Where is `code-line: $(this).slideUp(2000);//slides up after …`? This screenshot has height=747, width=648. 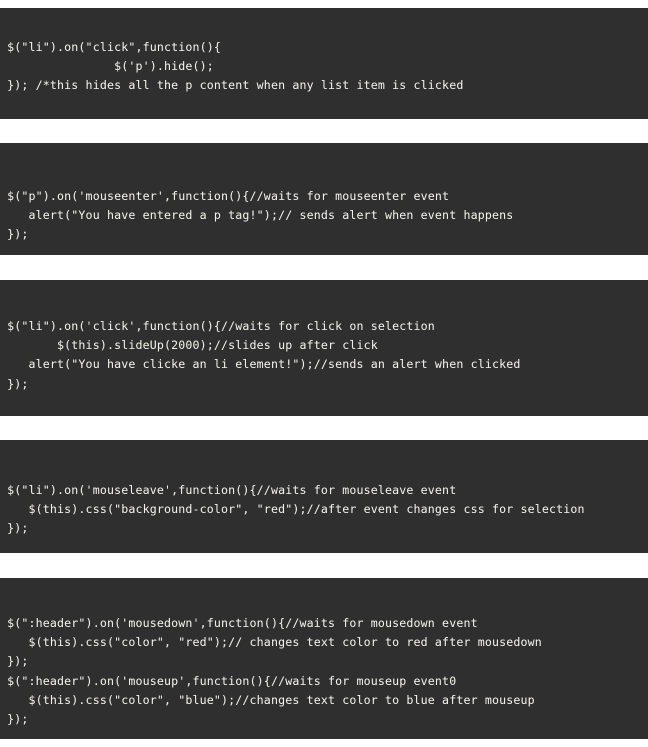 code-line: $(this).slideUp(2000);//slides up after … is located at coordinates (189, 345).